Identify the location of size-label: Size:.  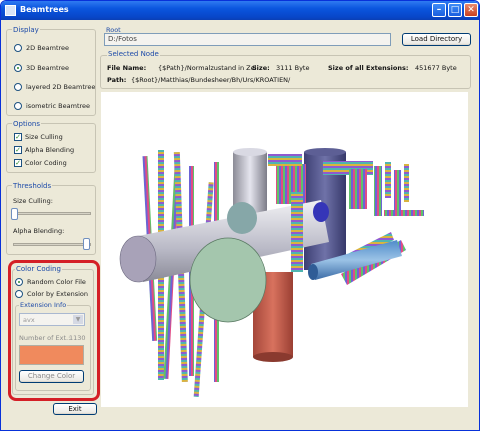
(261, 68).